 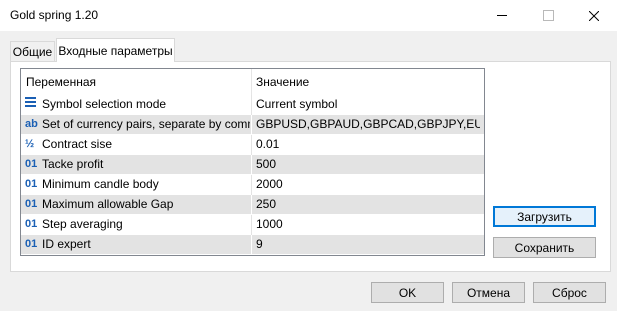 I want to click on minimize-button, so click(x=502, y=15).